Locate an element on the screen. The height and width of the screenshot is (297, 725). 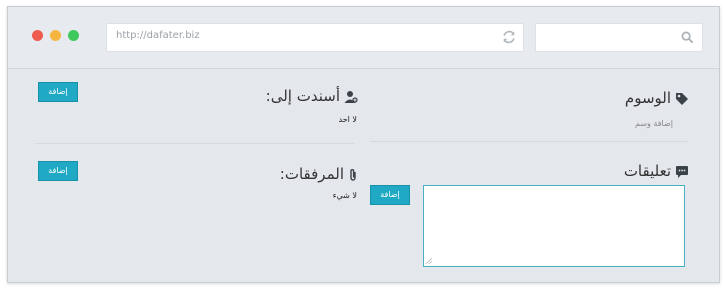
add-tag-link: إضافة وسم is located at coordinates (654, 123).